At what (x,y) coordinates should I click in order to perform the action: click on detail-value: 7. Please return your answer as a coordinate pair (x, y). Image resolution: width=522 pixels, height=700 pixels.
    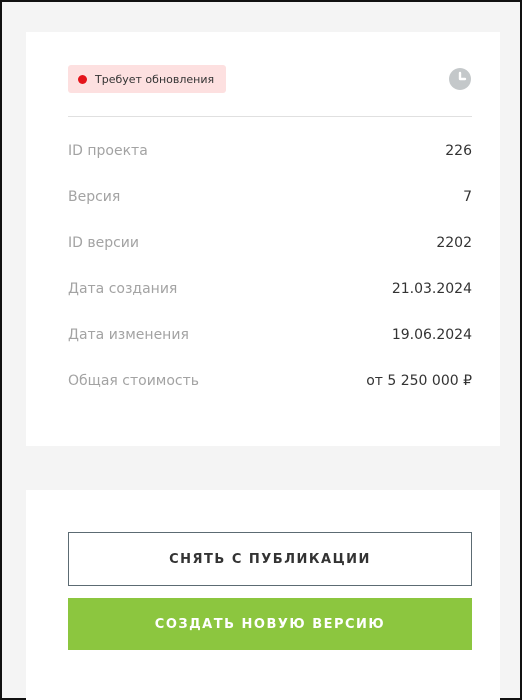
    Looking at the image, I should click on (467, 197).